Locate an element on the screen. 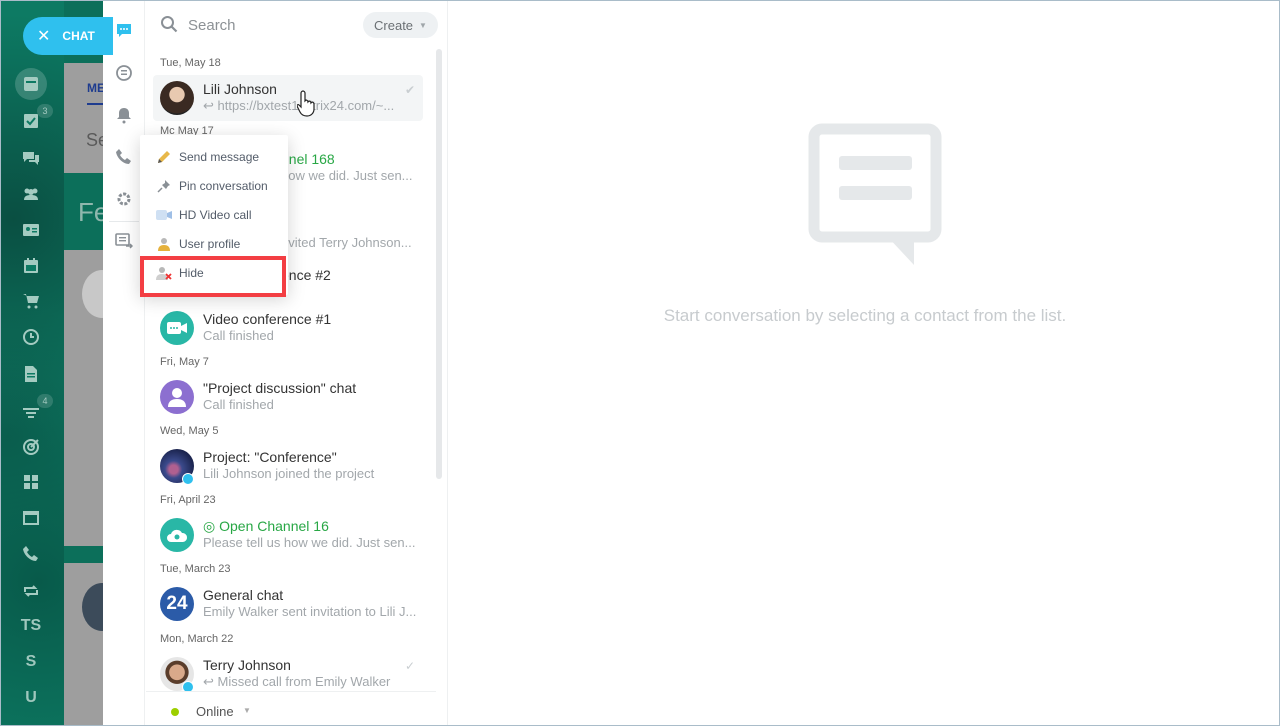 The height and width of the screenshot is (726, 1280). app-sidebar: 3 4 TS S U is located at coordinates (32, 363).